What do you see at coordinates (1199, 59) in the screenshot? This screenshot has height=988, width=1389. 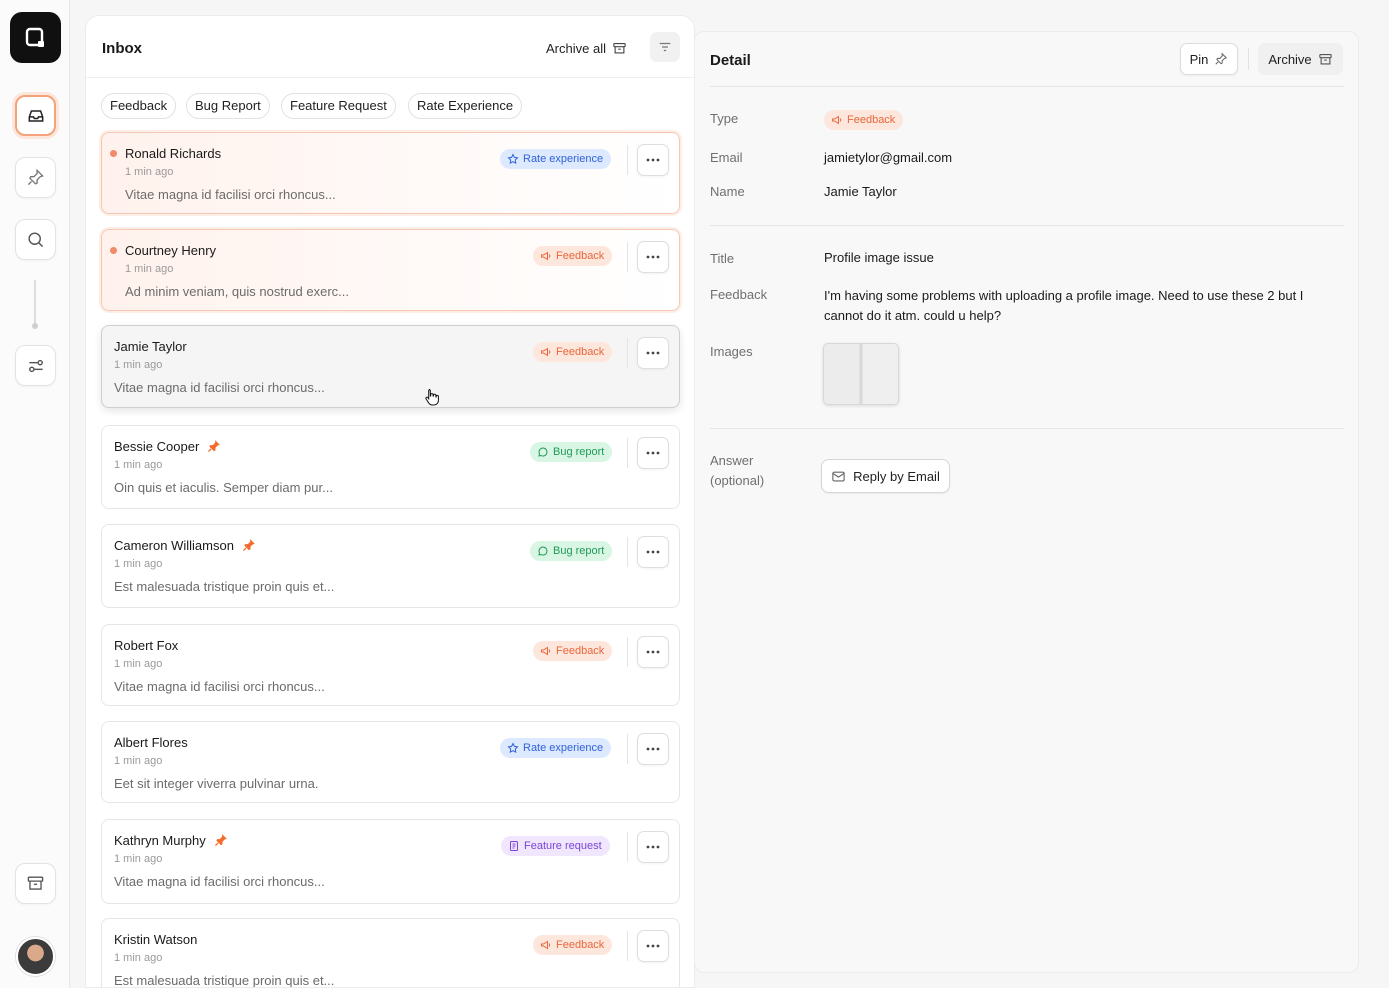 I see `pin-button-label: Pin` at bounding box center [1199, 59].